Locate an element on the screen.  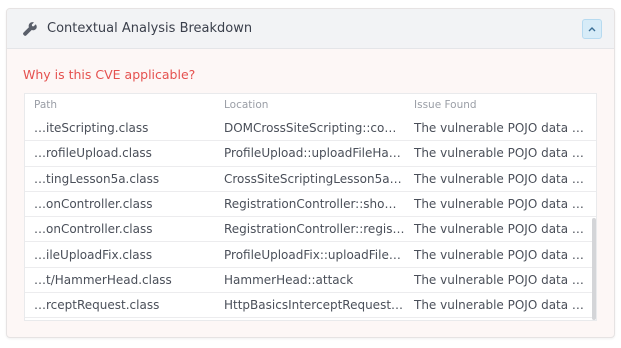
cell-path: …tingLesson5a.class is located at coordinates (97, 178).